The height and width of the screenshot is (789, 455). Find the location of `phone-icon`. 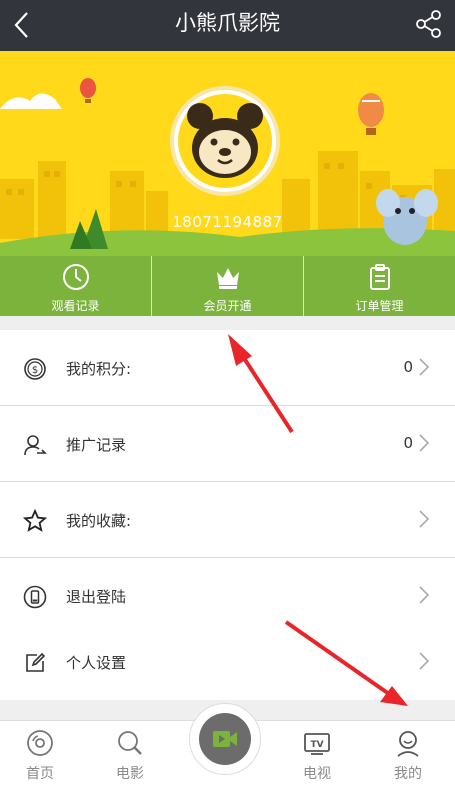

phone-icon is located at coordinates (35, 597).